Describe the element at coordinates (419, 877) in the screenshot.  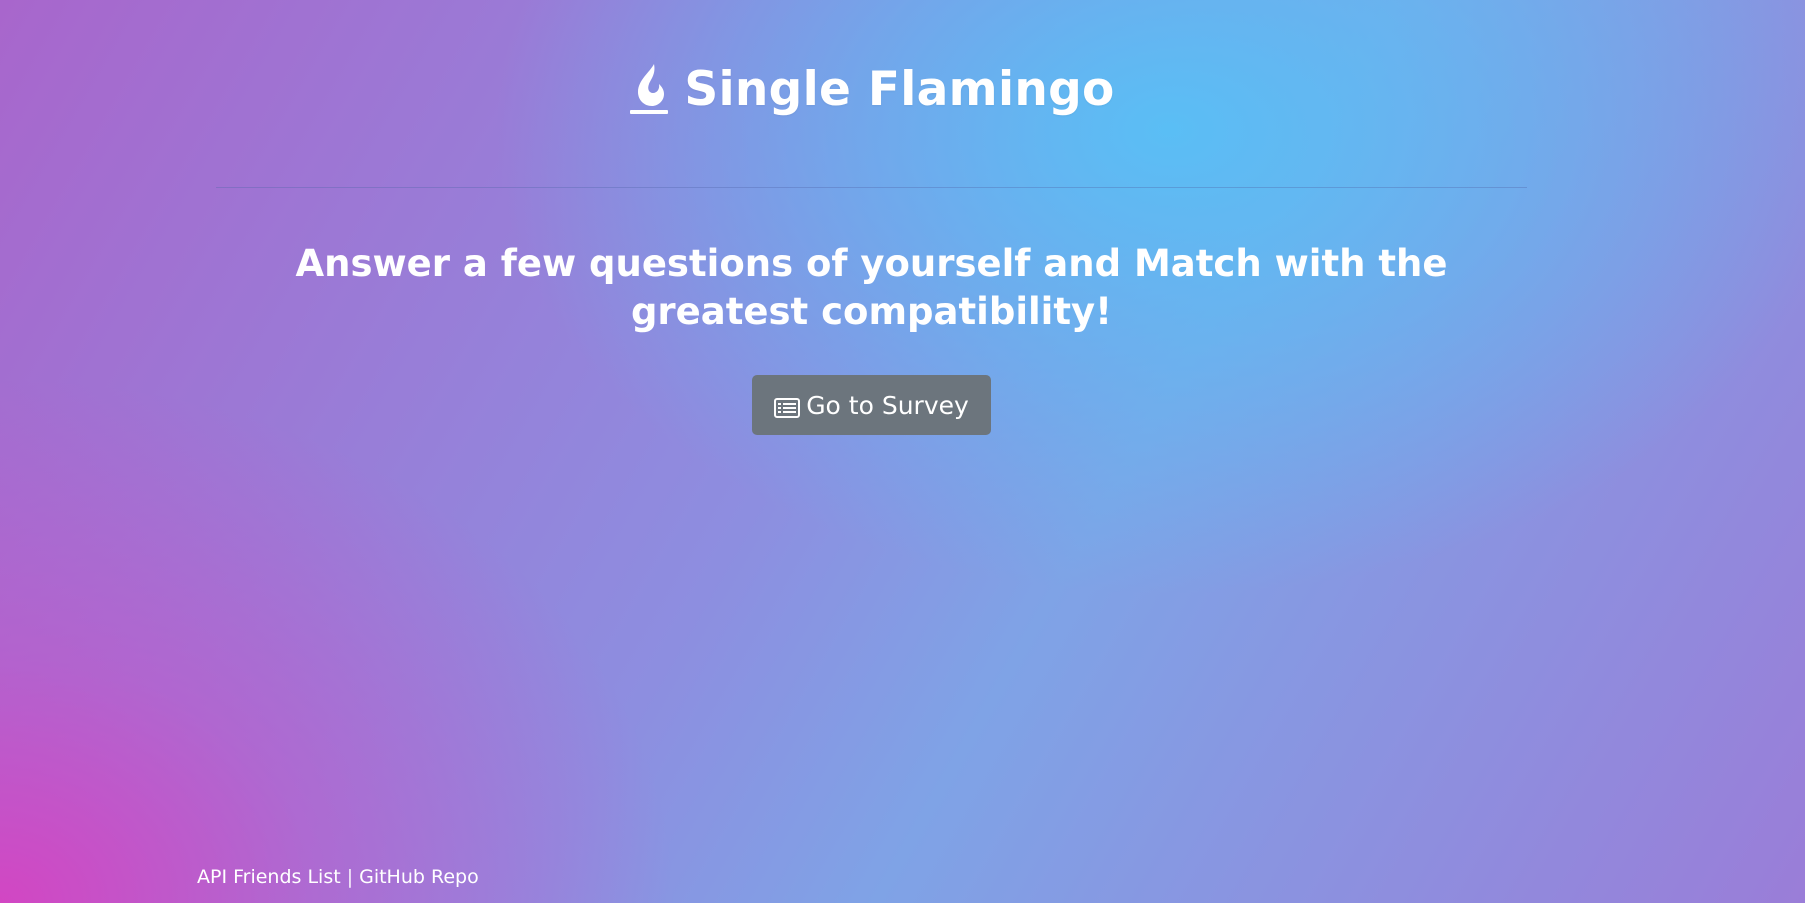
I see `github-repo-link: GitHub Repo` at that location.